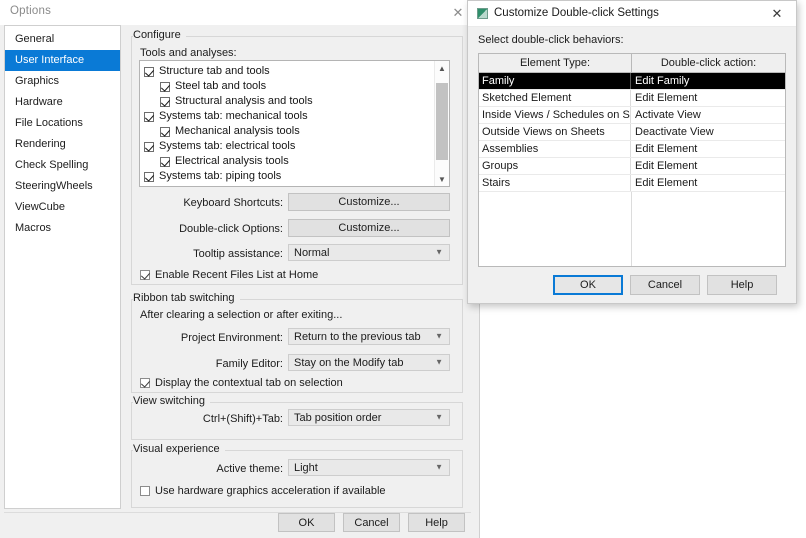  I want to click on table-row: Family Edit Family, so click(632, 81).